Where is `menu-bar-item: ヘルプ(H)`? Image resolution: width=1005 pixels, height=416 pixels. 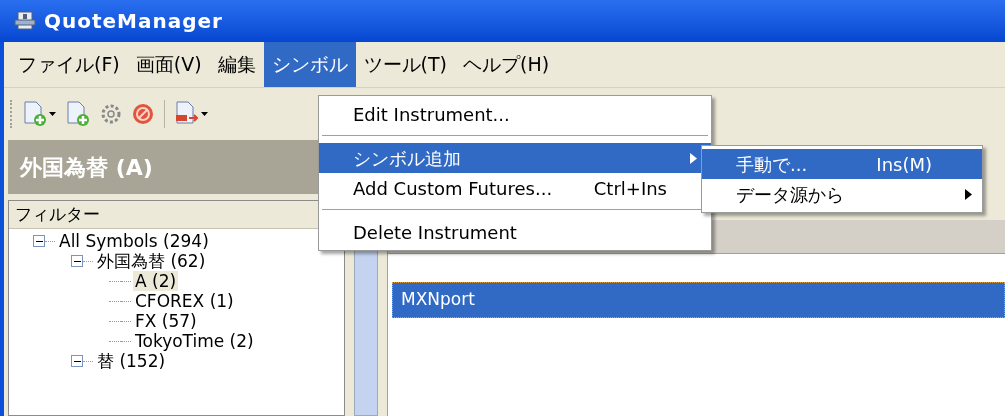
menu-bar-item: ヘルプ(H) is located at coordinates (506, 64).